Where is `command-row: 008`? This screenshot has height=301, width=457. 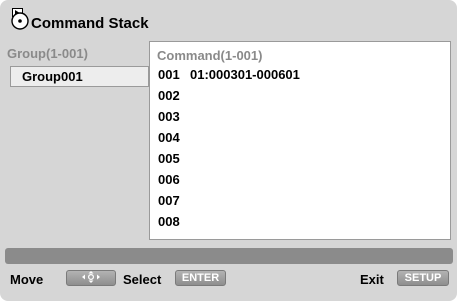
command-row: 008 is located at coordinates (174, 223).